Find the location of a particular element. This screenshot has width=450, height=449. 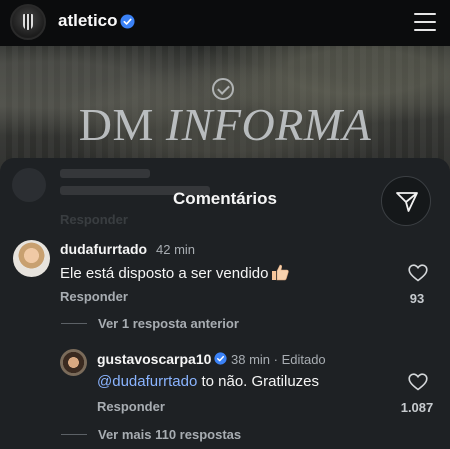

thumbs-up-emoji is located at coordinates (281, 272).